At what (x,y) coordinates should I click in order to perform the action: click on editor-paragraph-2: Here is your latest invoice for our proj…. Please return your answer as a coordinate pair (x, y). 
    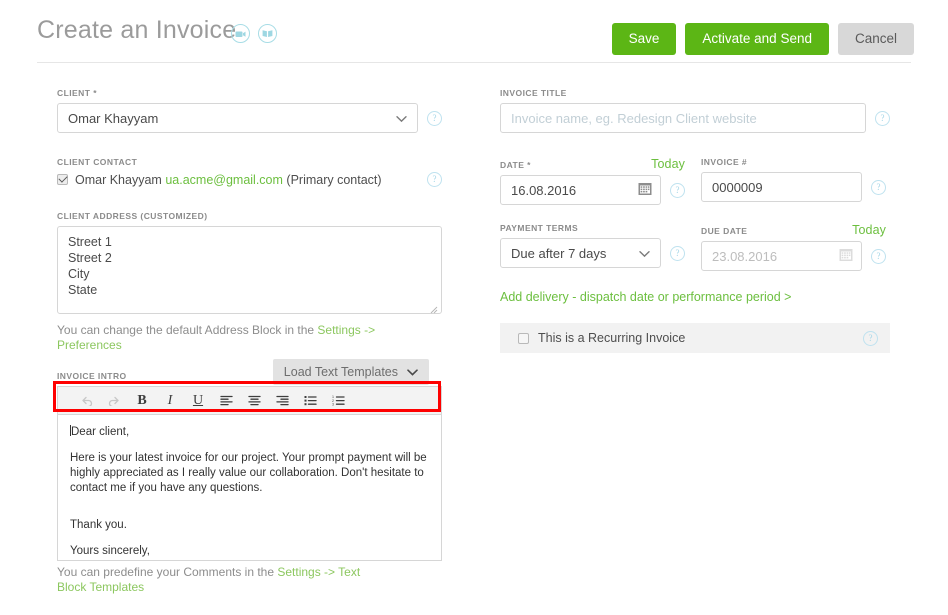
    Looking at the image, I should click on (248, 473).